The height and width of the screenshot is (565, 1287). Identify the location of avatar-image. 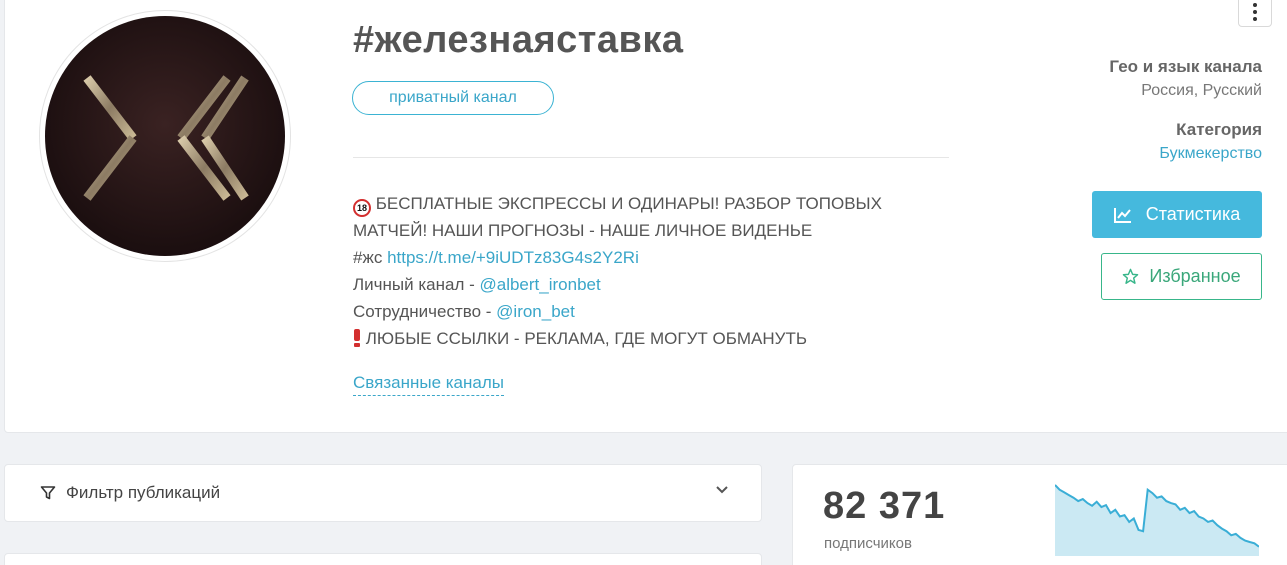
(165, 136).